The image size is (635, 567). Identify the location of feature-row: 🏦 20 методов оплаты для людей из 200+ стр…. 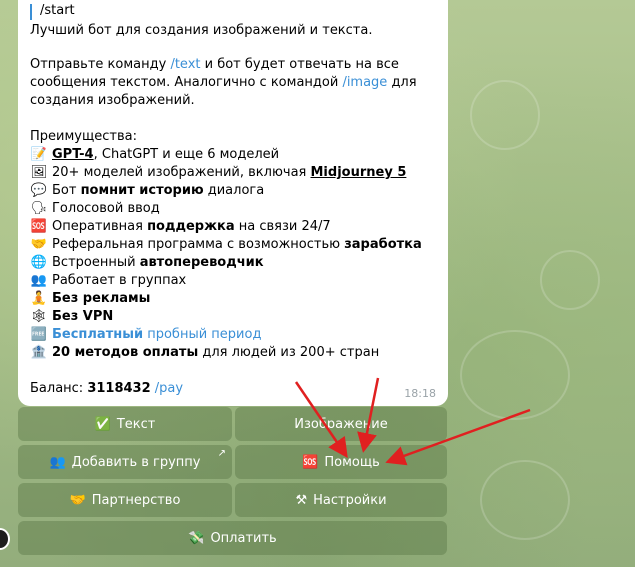
(204, 353).